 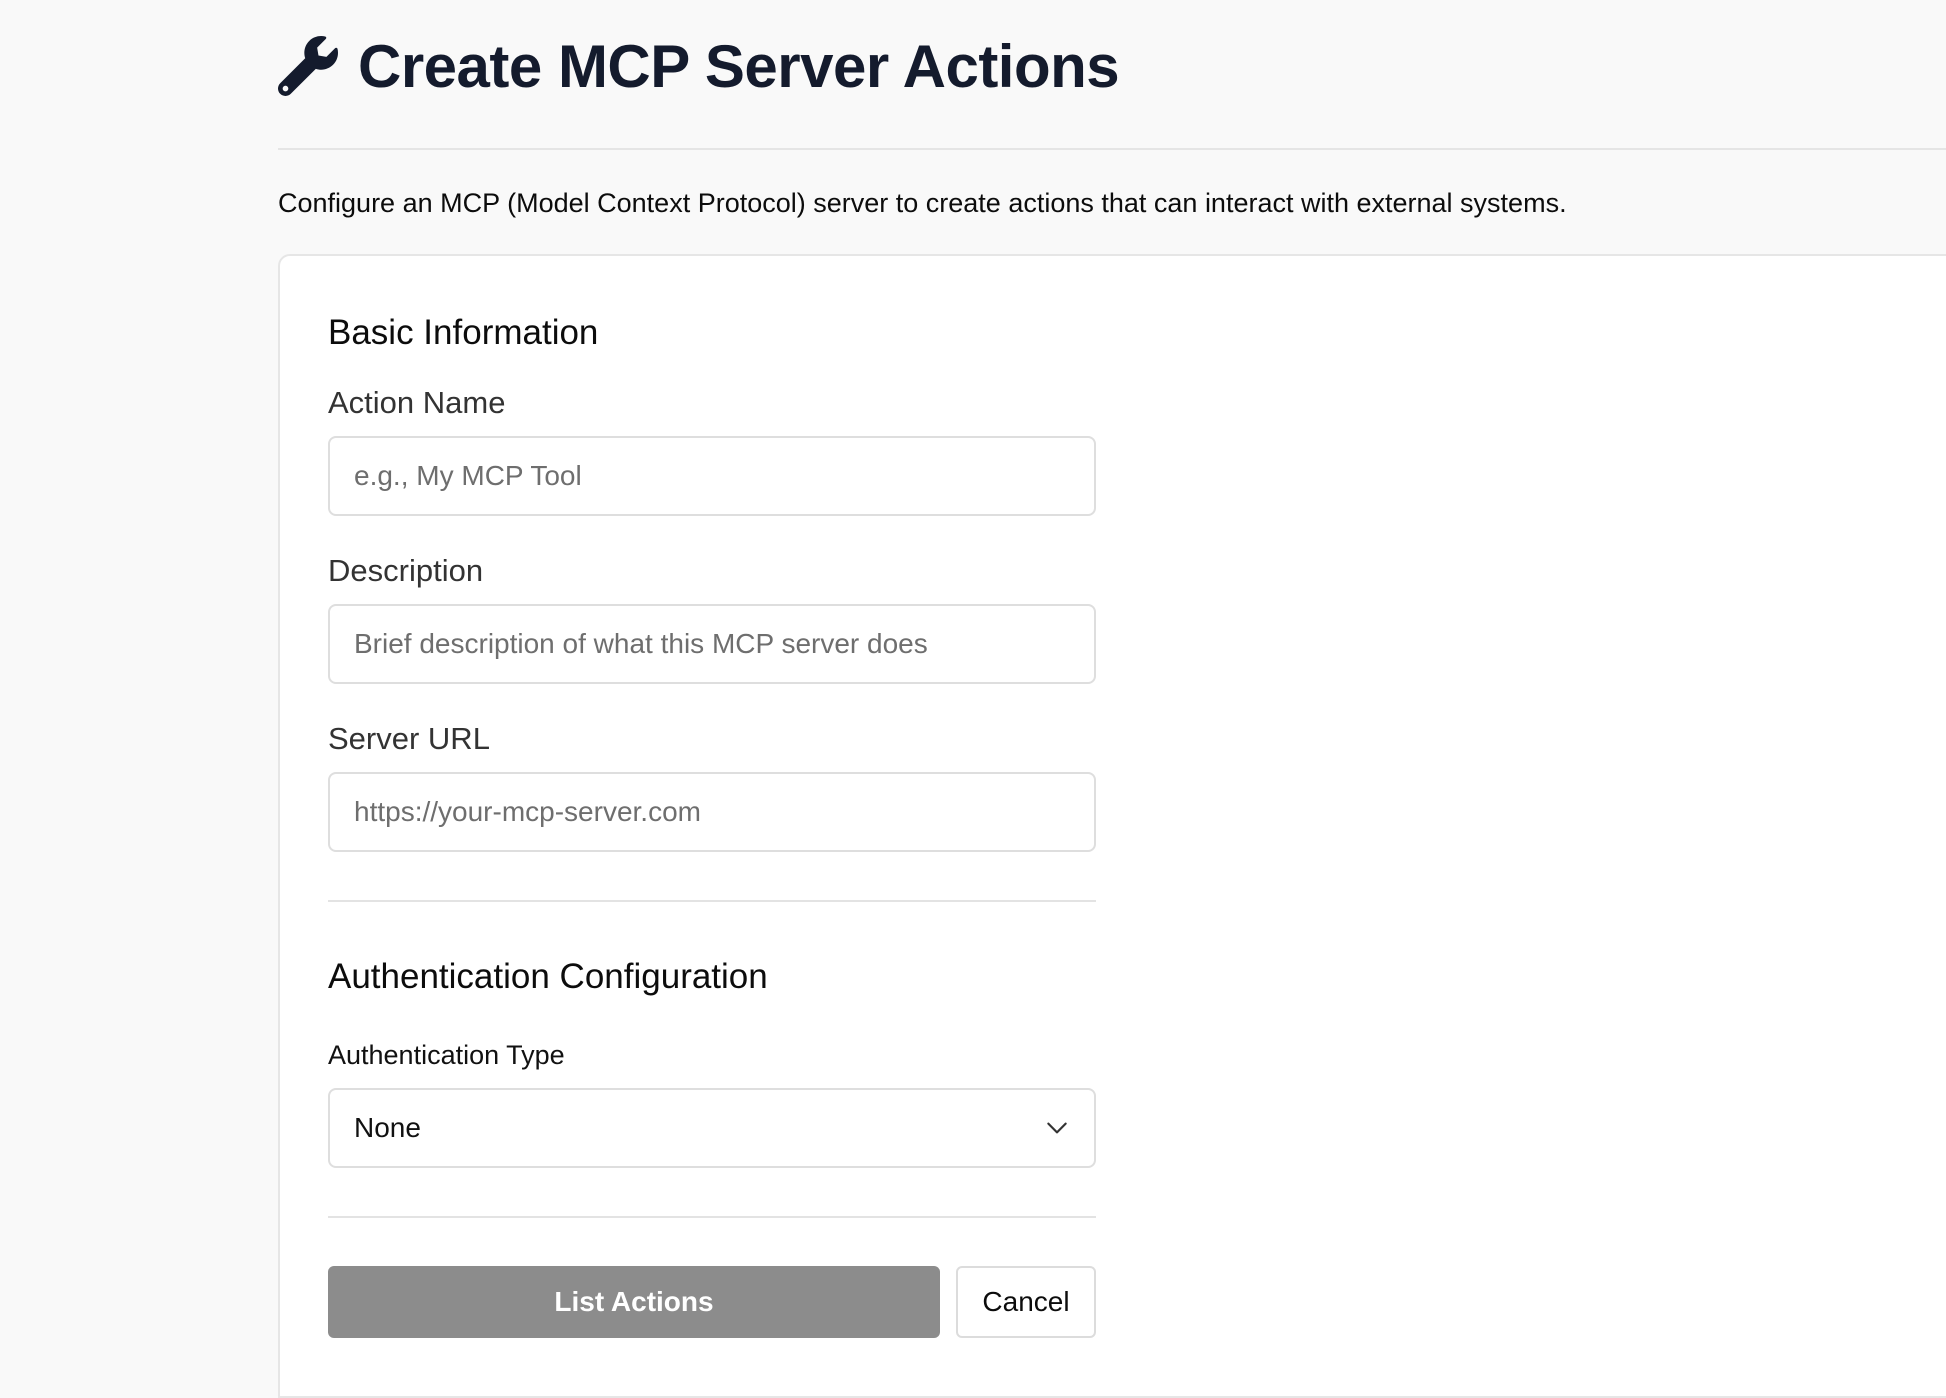 What do you see at coordinates (712, 476) in the screenshot?
I see `action-name-input` at bounding box center [712, 476].